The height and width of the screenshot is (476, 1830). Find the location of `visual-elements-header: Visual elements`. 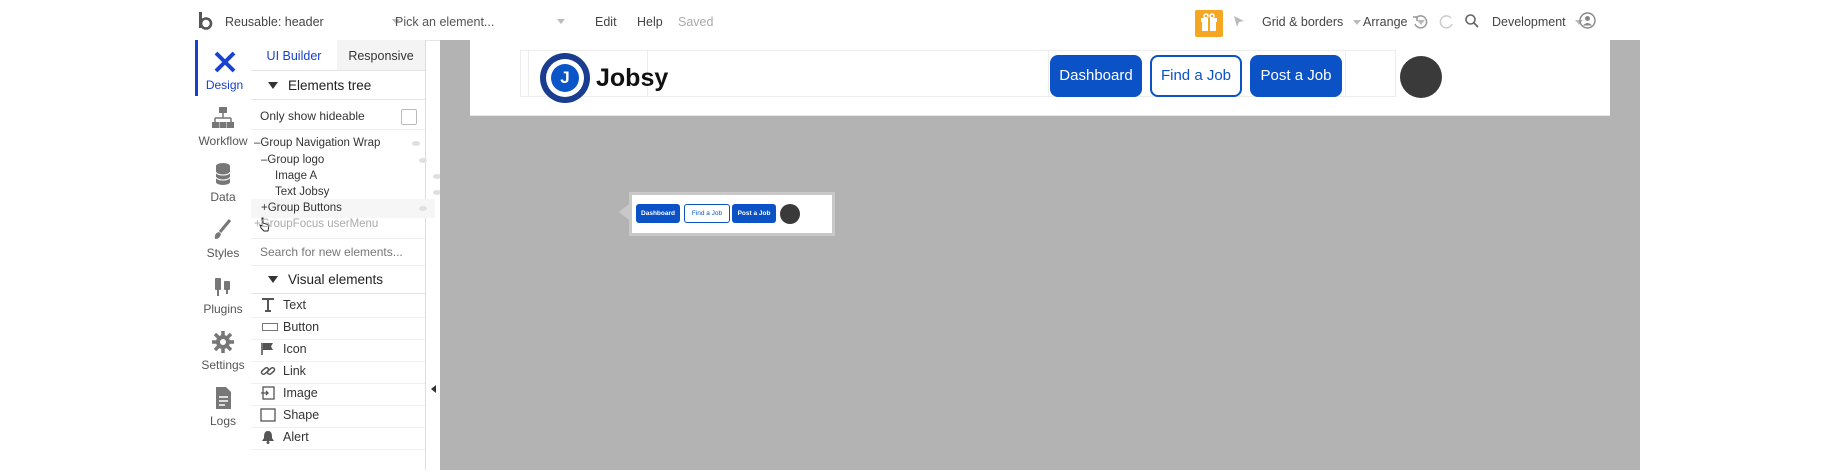

visual-elements-header: Visual elements is located at coordinates (338, 279).